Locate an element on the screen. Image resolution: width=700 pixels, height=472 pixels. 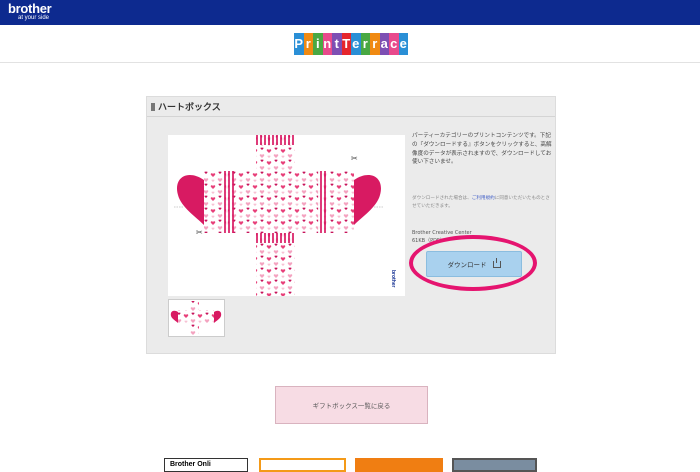
title-marker-icon is located at coordinates (153, 107).